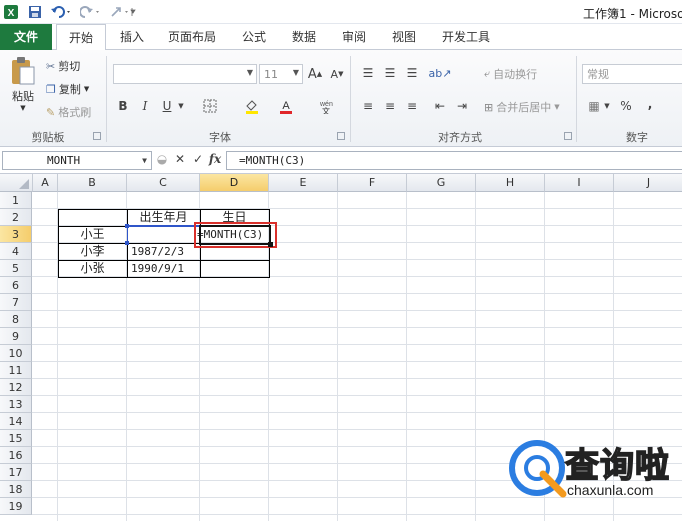 The image size is (682, 524). I want to click on cell-b5: 小张, so click(92, 268).